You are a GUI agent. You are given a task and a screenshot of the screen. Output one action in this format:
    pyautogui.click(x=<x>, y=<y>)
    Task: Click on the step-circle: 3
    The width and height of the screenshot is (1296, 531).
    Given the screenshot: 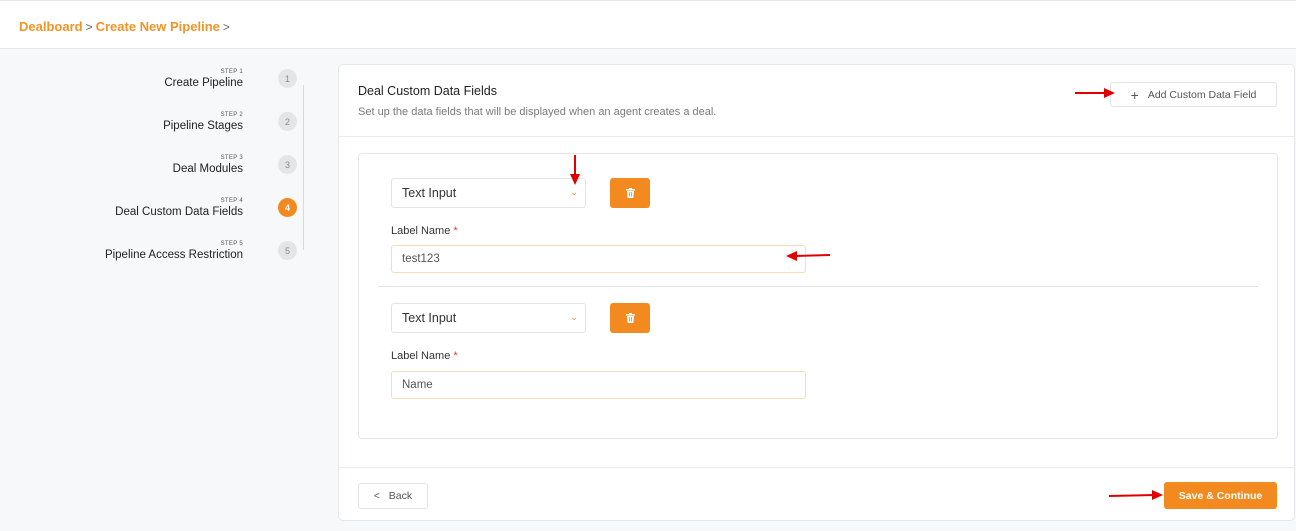 What is the action you would take?
    pyautogui.click(x=287, y=164)
    